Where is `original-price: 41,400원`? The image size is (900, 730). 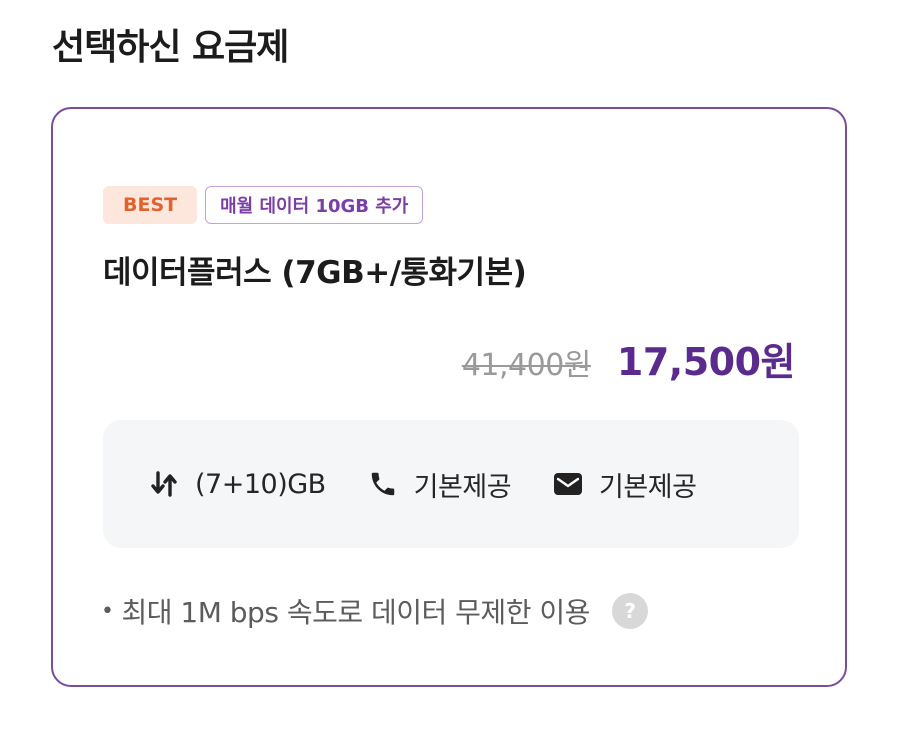 original-price: 41,400원 is located at coordinates (526, 365).